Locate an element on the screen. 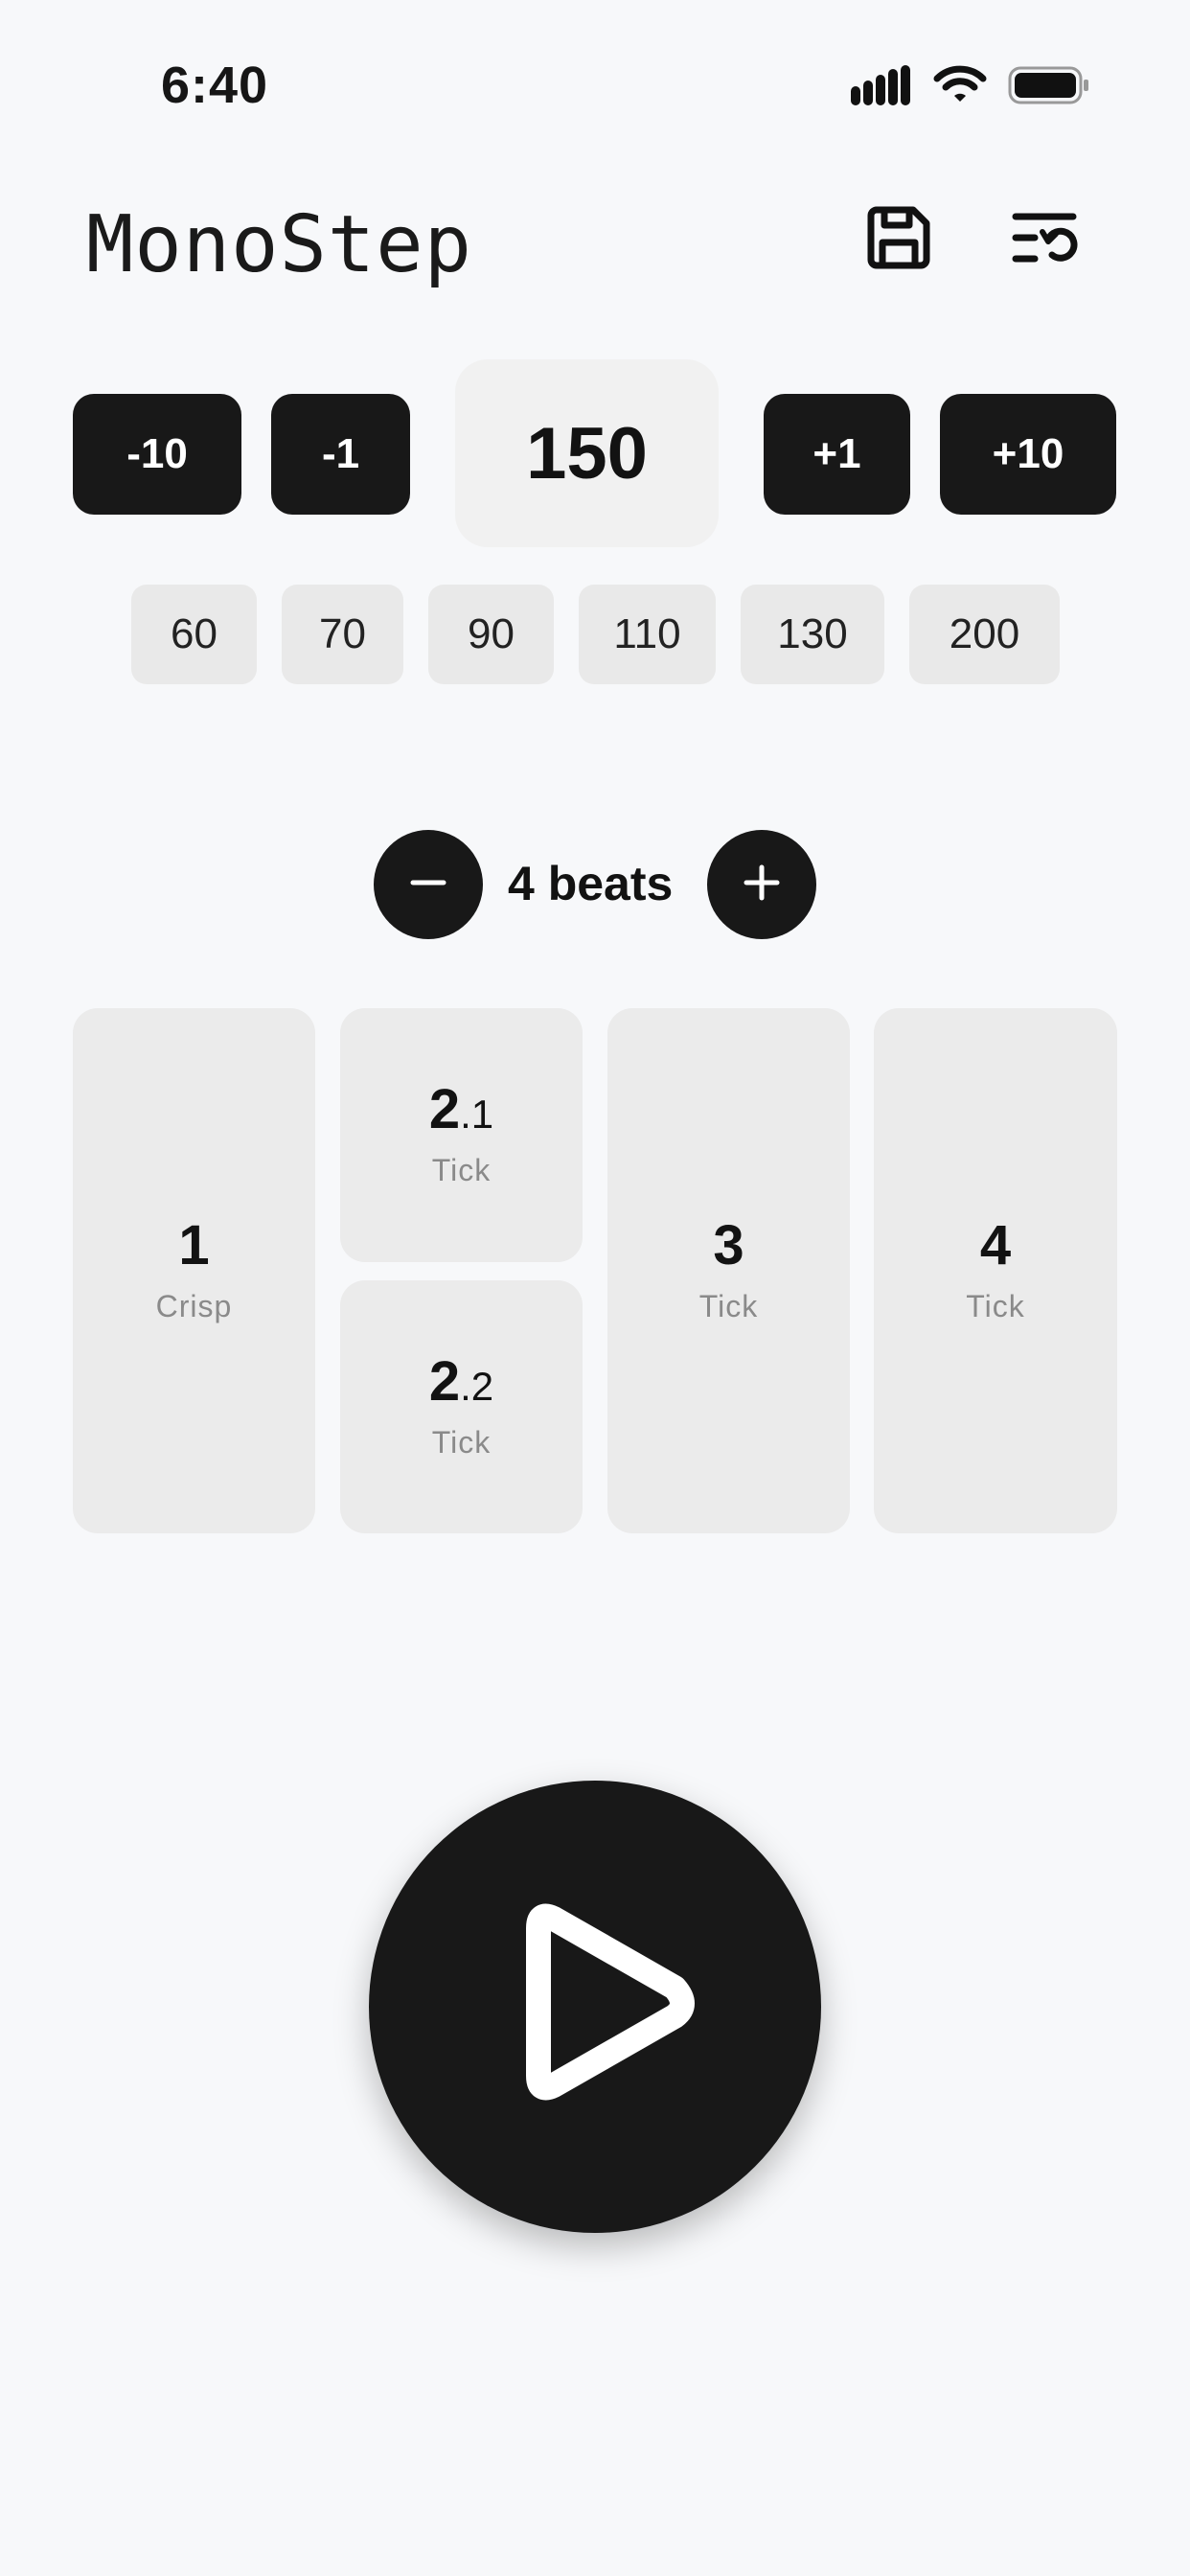 The image size is (1190, 2576). tempo-plus-10-button: +10 is located at coordinates (1028, 454).